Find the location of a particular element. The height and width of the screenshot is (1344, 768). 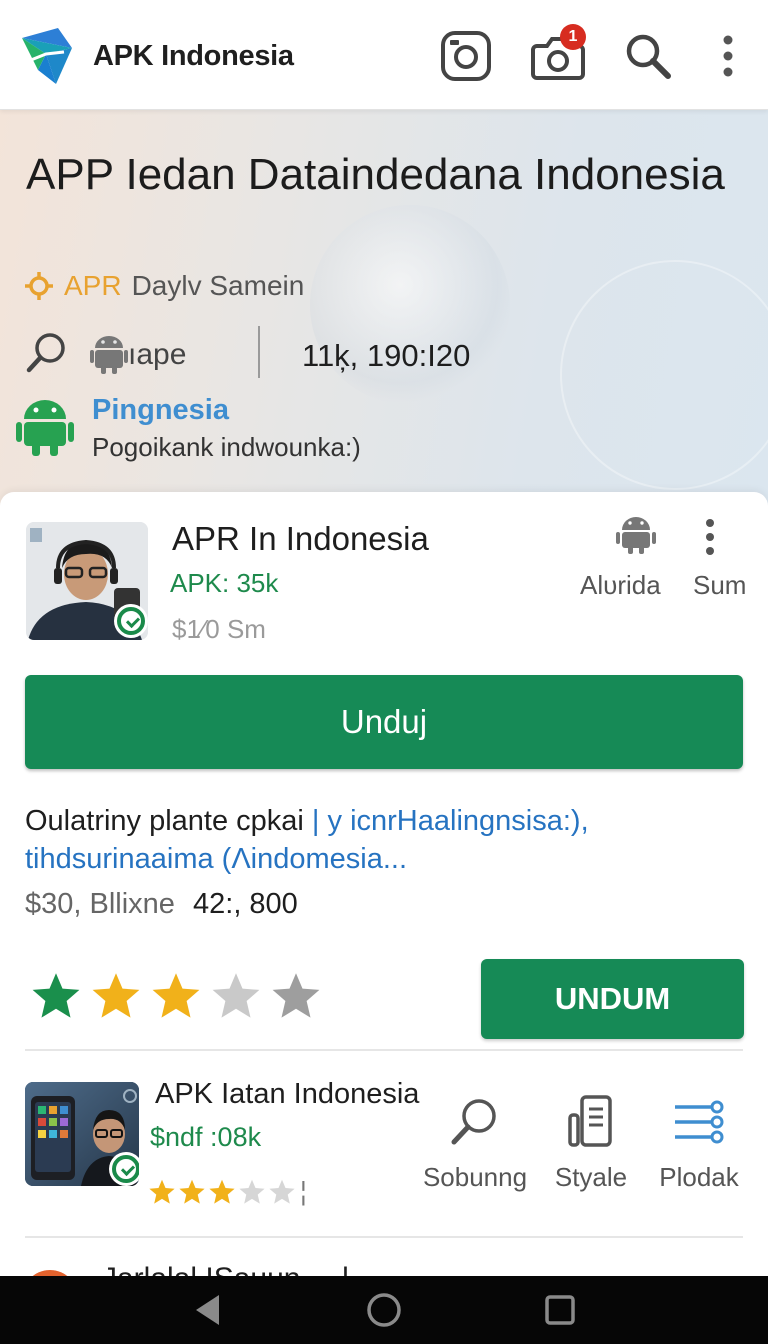

description-line1: Oulatriny plante cpkai is located at coordinates (164, 821).